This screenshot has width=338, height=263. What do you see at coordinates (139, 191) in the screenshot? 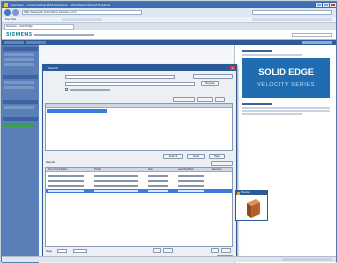
I see `table-row-selected` at bounding box center [139, 191].